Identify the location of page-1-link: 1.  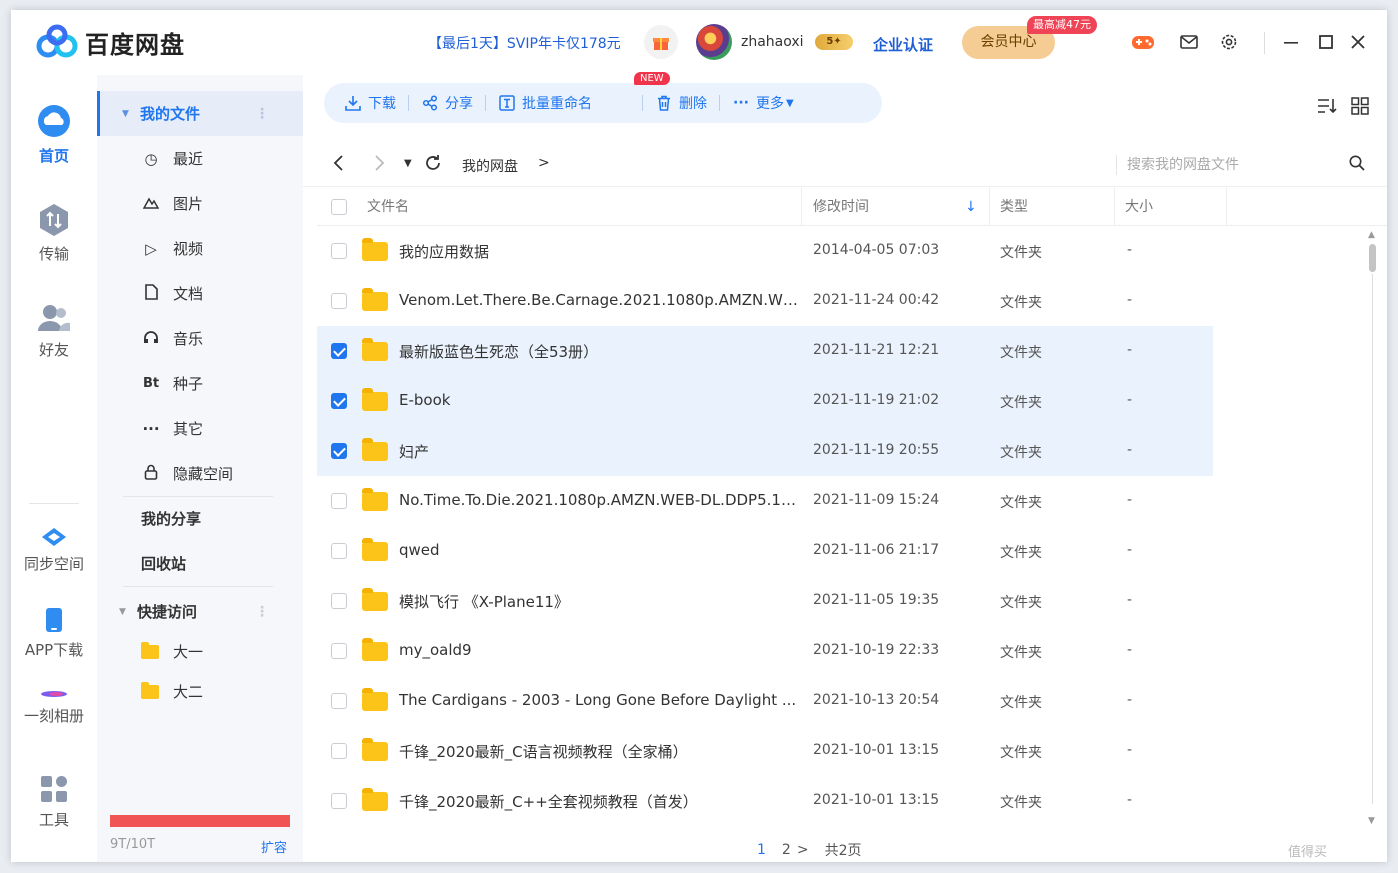
(761, 850).